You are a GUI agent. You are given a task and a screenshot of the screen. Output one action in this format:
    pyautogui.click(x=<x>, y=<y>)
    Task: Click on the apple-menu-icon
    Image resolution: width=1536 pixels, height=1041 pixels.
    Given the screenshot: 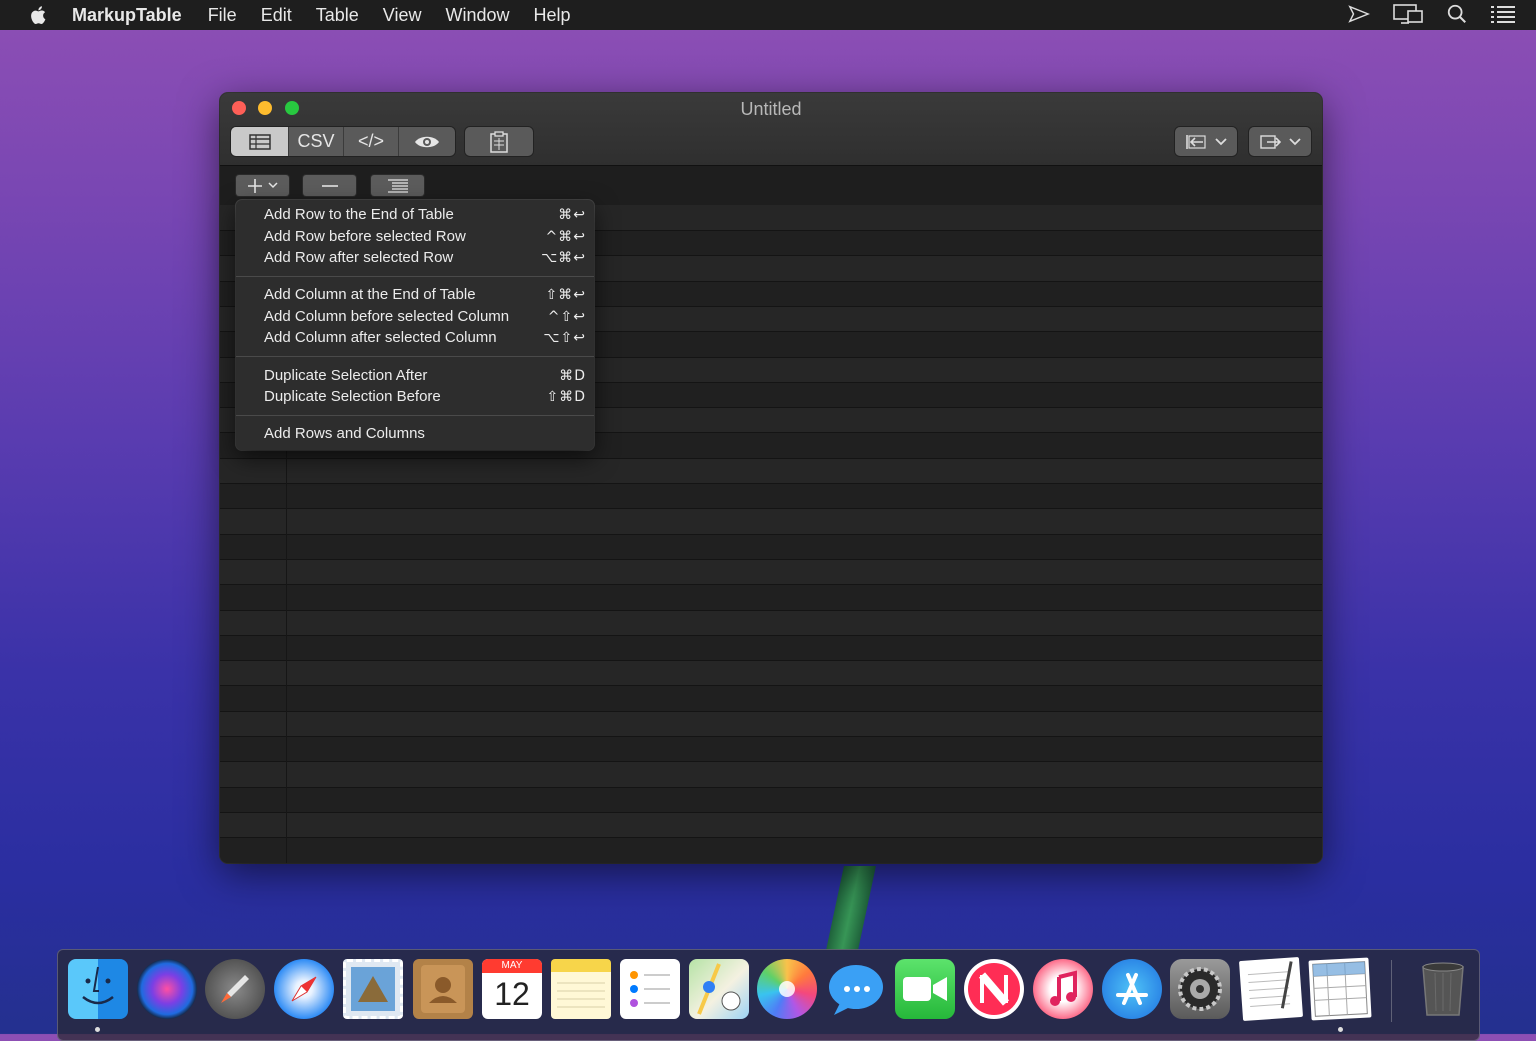 What is the action you would take?
    pyautogui.click(x=39, y=15)
    